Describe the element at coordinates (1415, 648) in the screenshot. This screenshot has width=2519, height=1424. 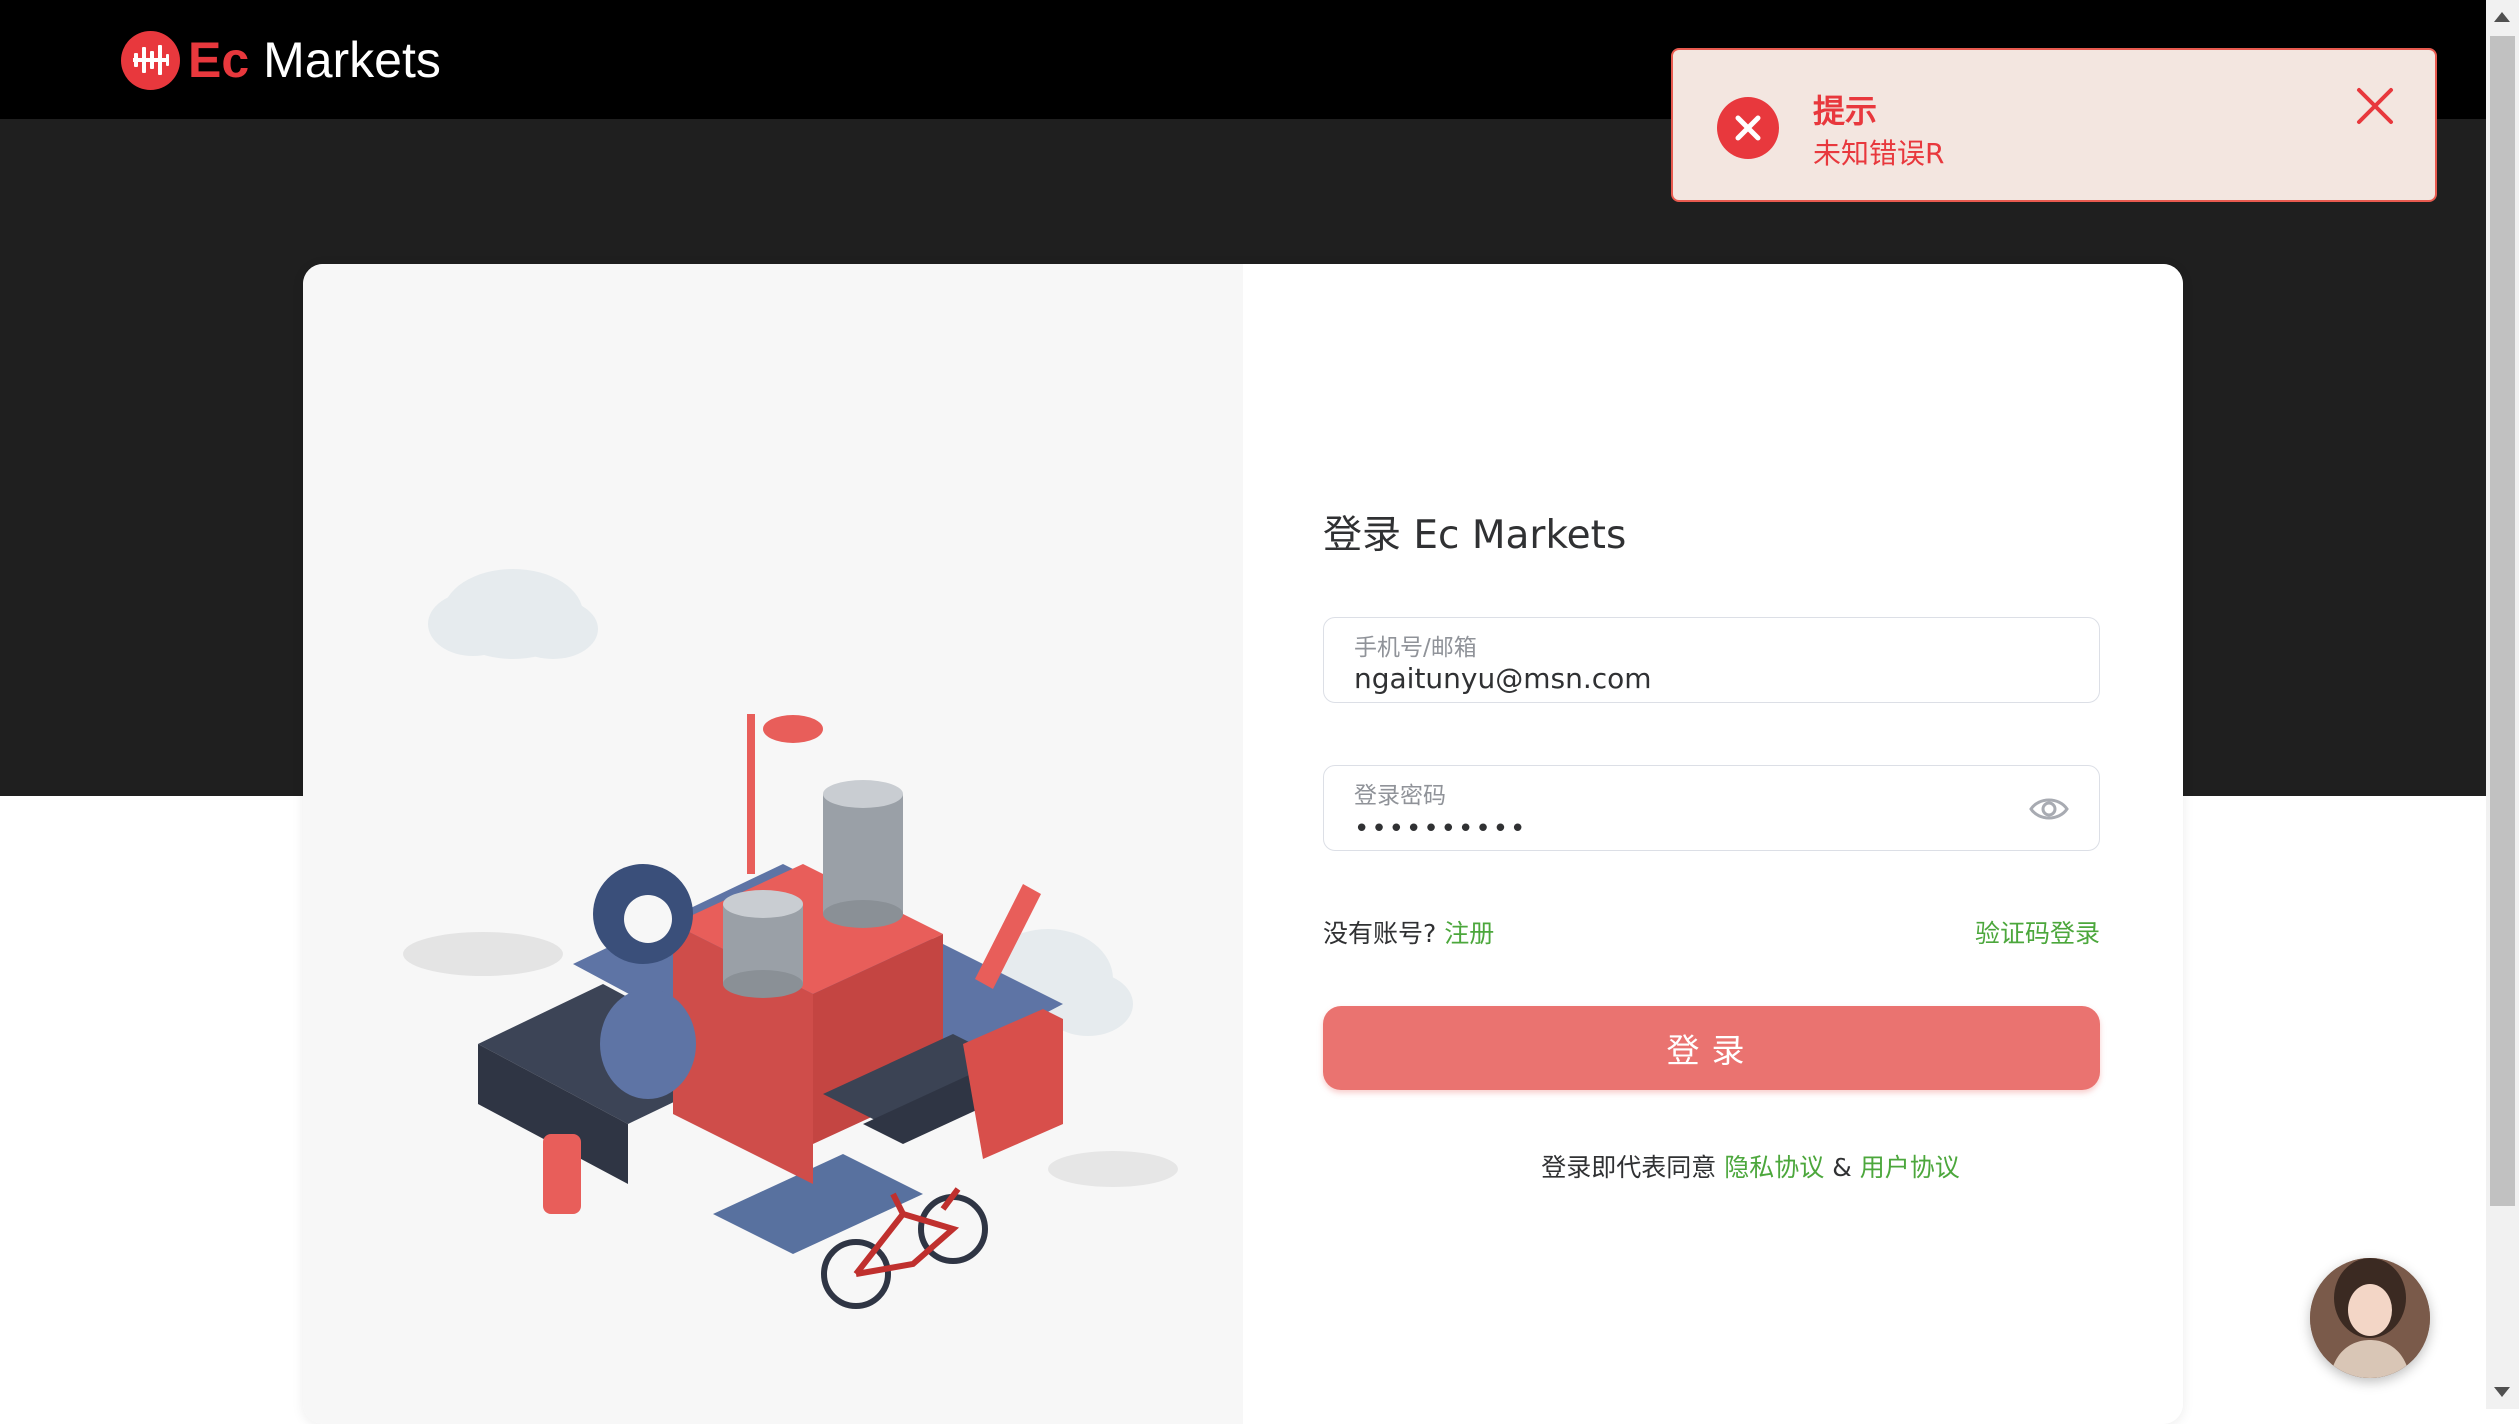
I see `account-label: 手机号/邮箱` at that location.